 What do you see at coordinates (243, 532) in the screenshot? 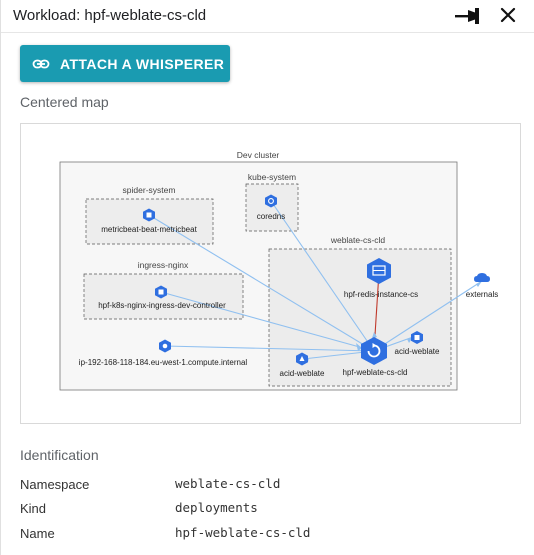
I see `name-value: hpf-weblate-cs-cld` at bounding box center [243, 532].